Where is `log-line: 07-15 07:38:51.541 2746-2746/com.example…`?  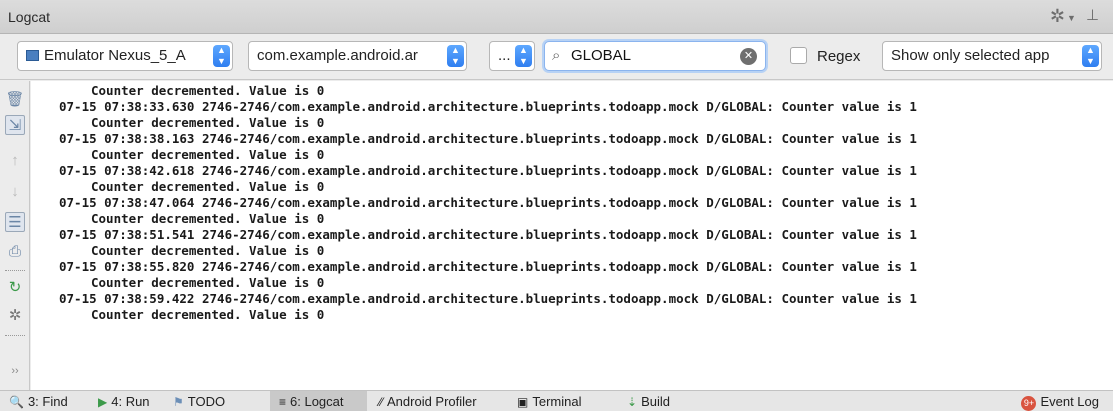
log-line: 07-15 07:38:51.541 2746-2746/com.example… is located at coordinates (488, 234).